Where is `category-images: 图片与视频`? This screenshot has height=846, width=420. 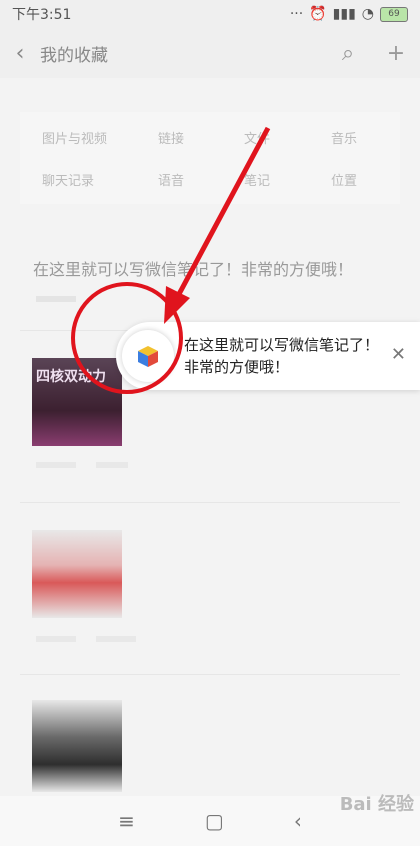
category-images: 图片与视频 is located at coordinates (74, 137).